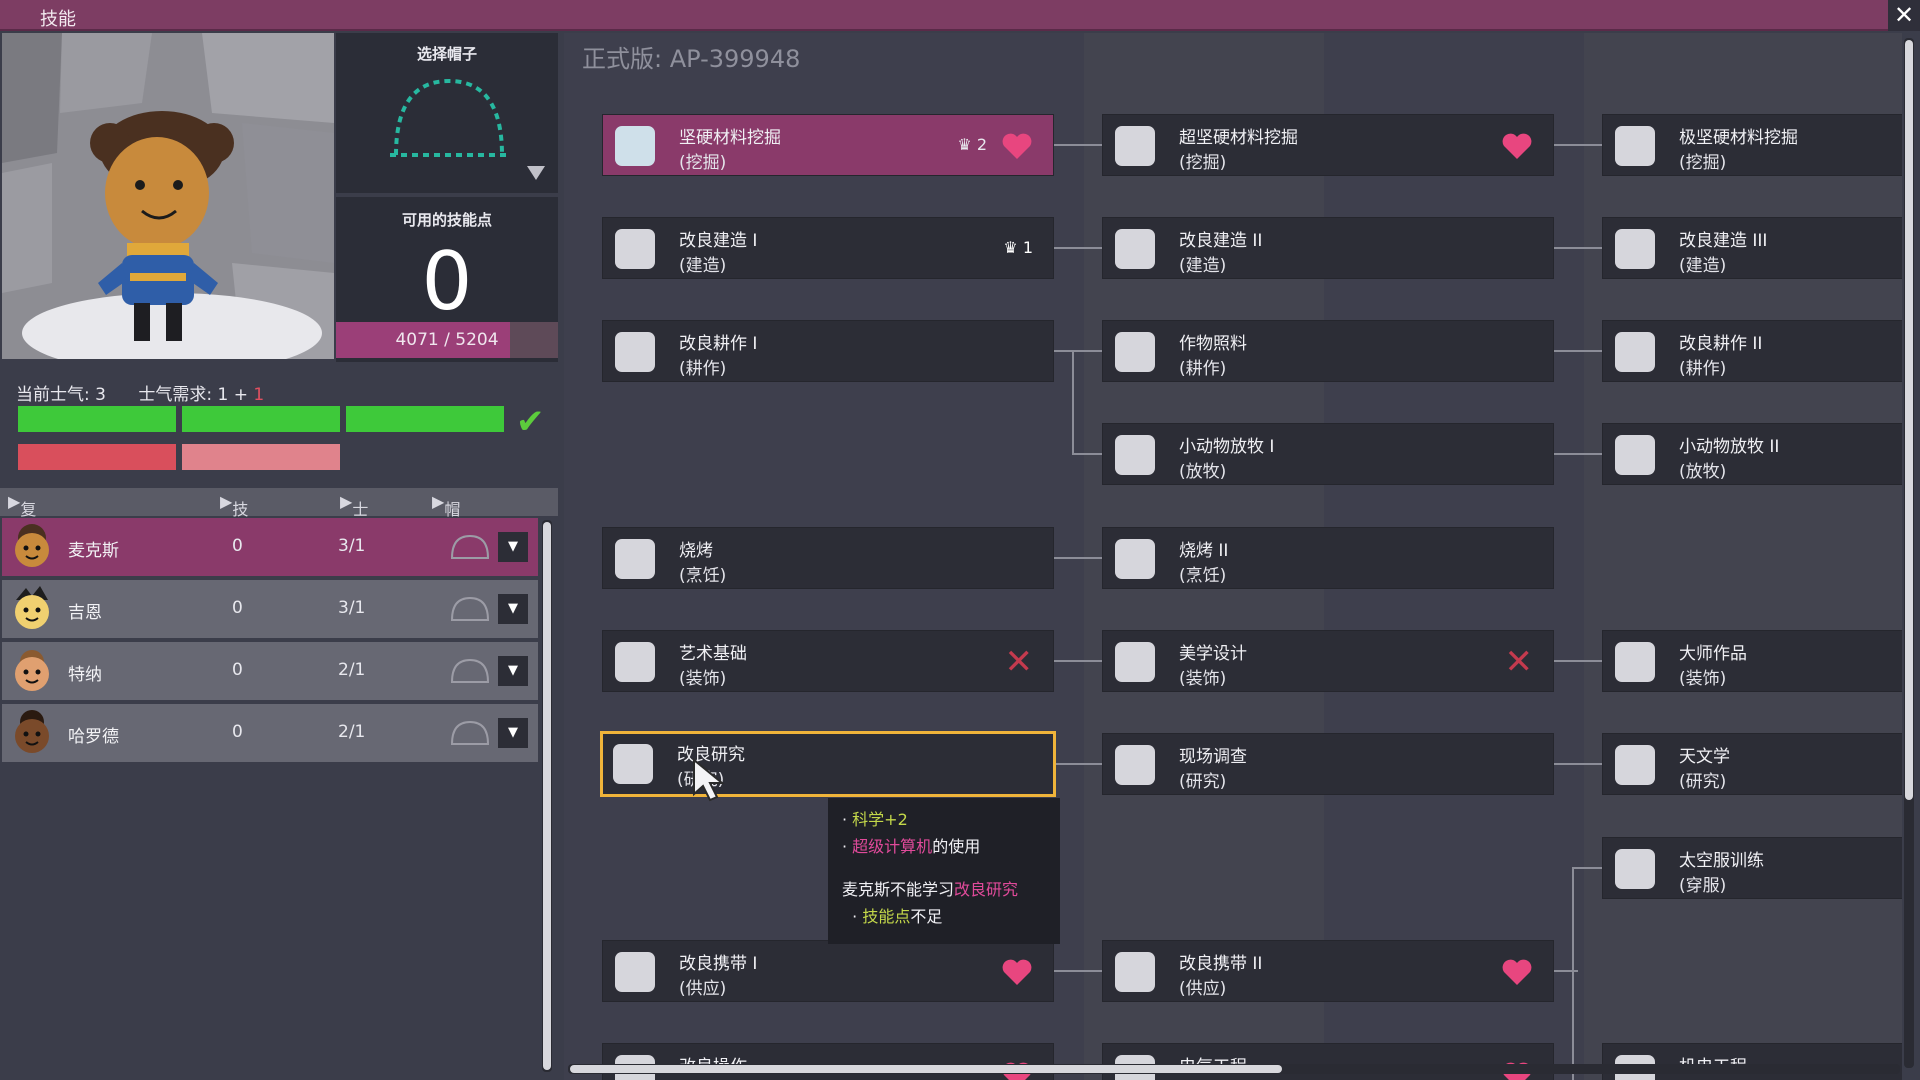 Image resolution: width=1920 pixels, height=1080 pixels. I want to click on skill-name: 现场调查, so click(1213, 757).